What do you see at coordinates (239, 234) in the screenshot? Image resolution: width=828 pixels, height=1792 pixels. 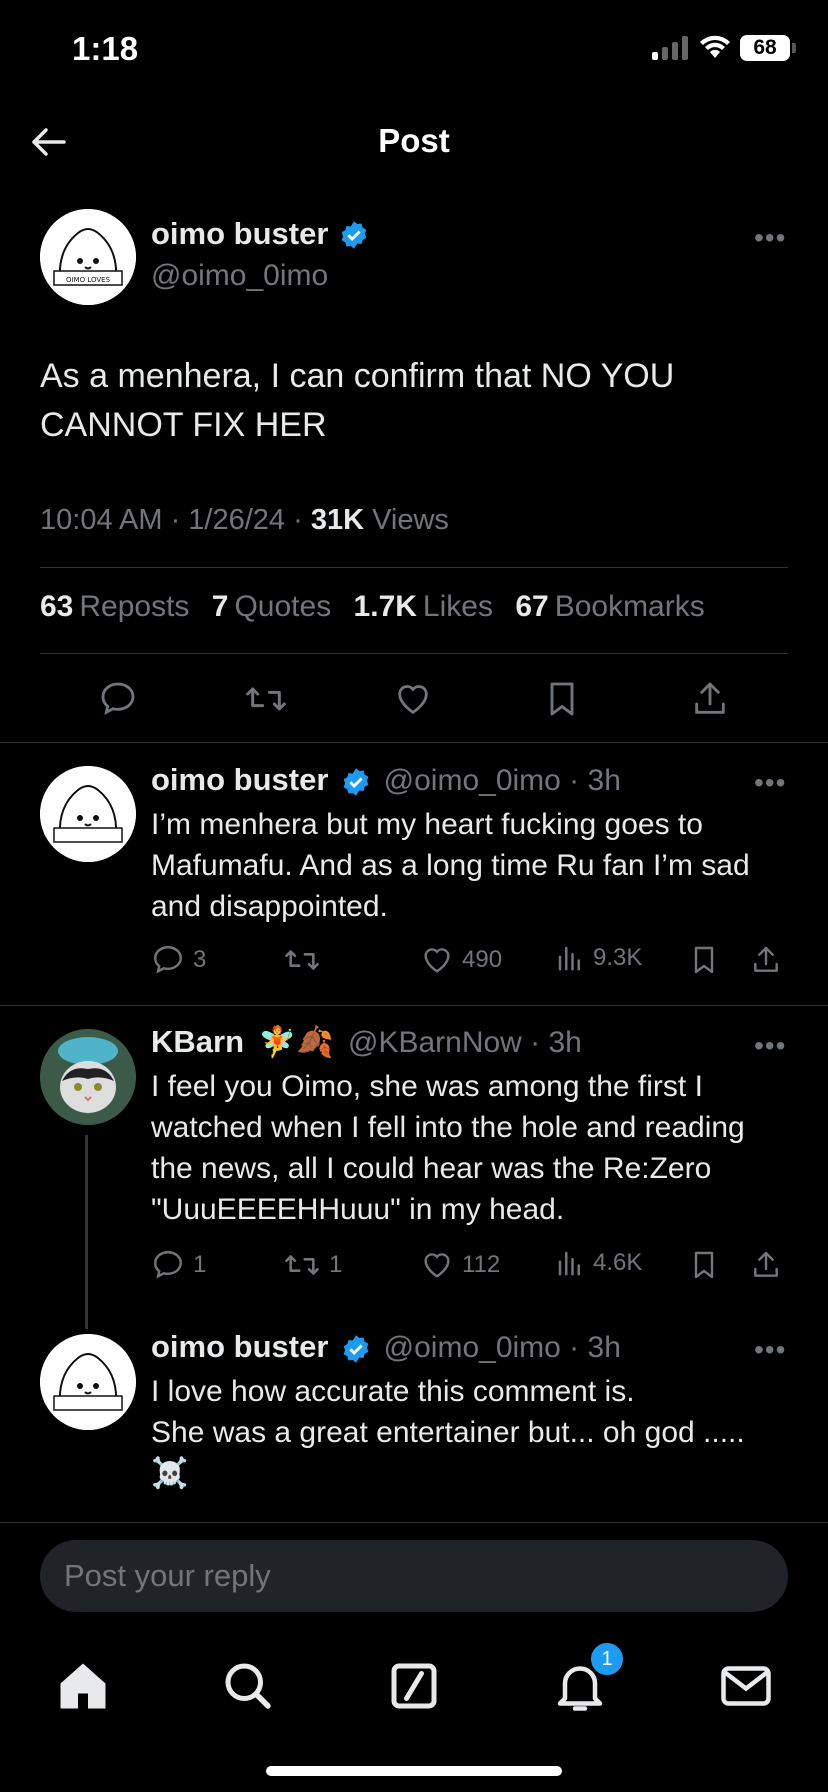 I see `author-name: oimo buster` at bounding box center [239, 234].